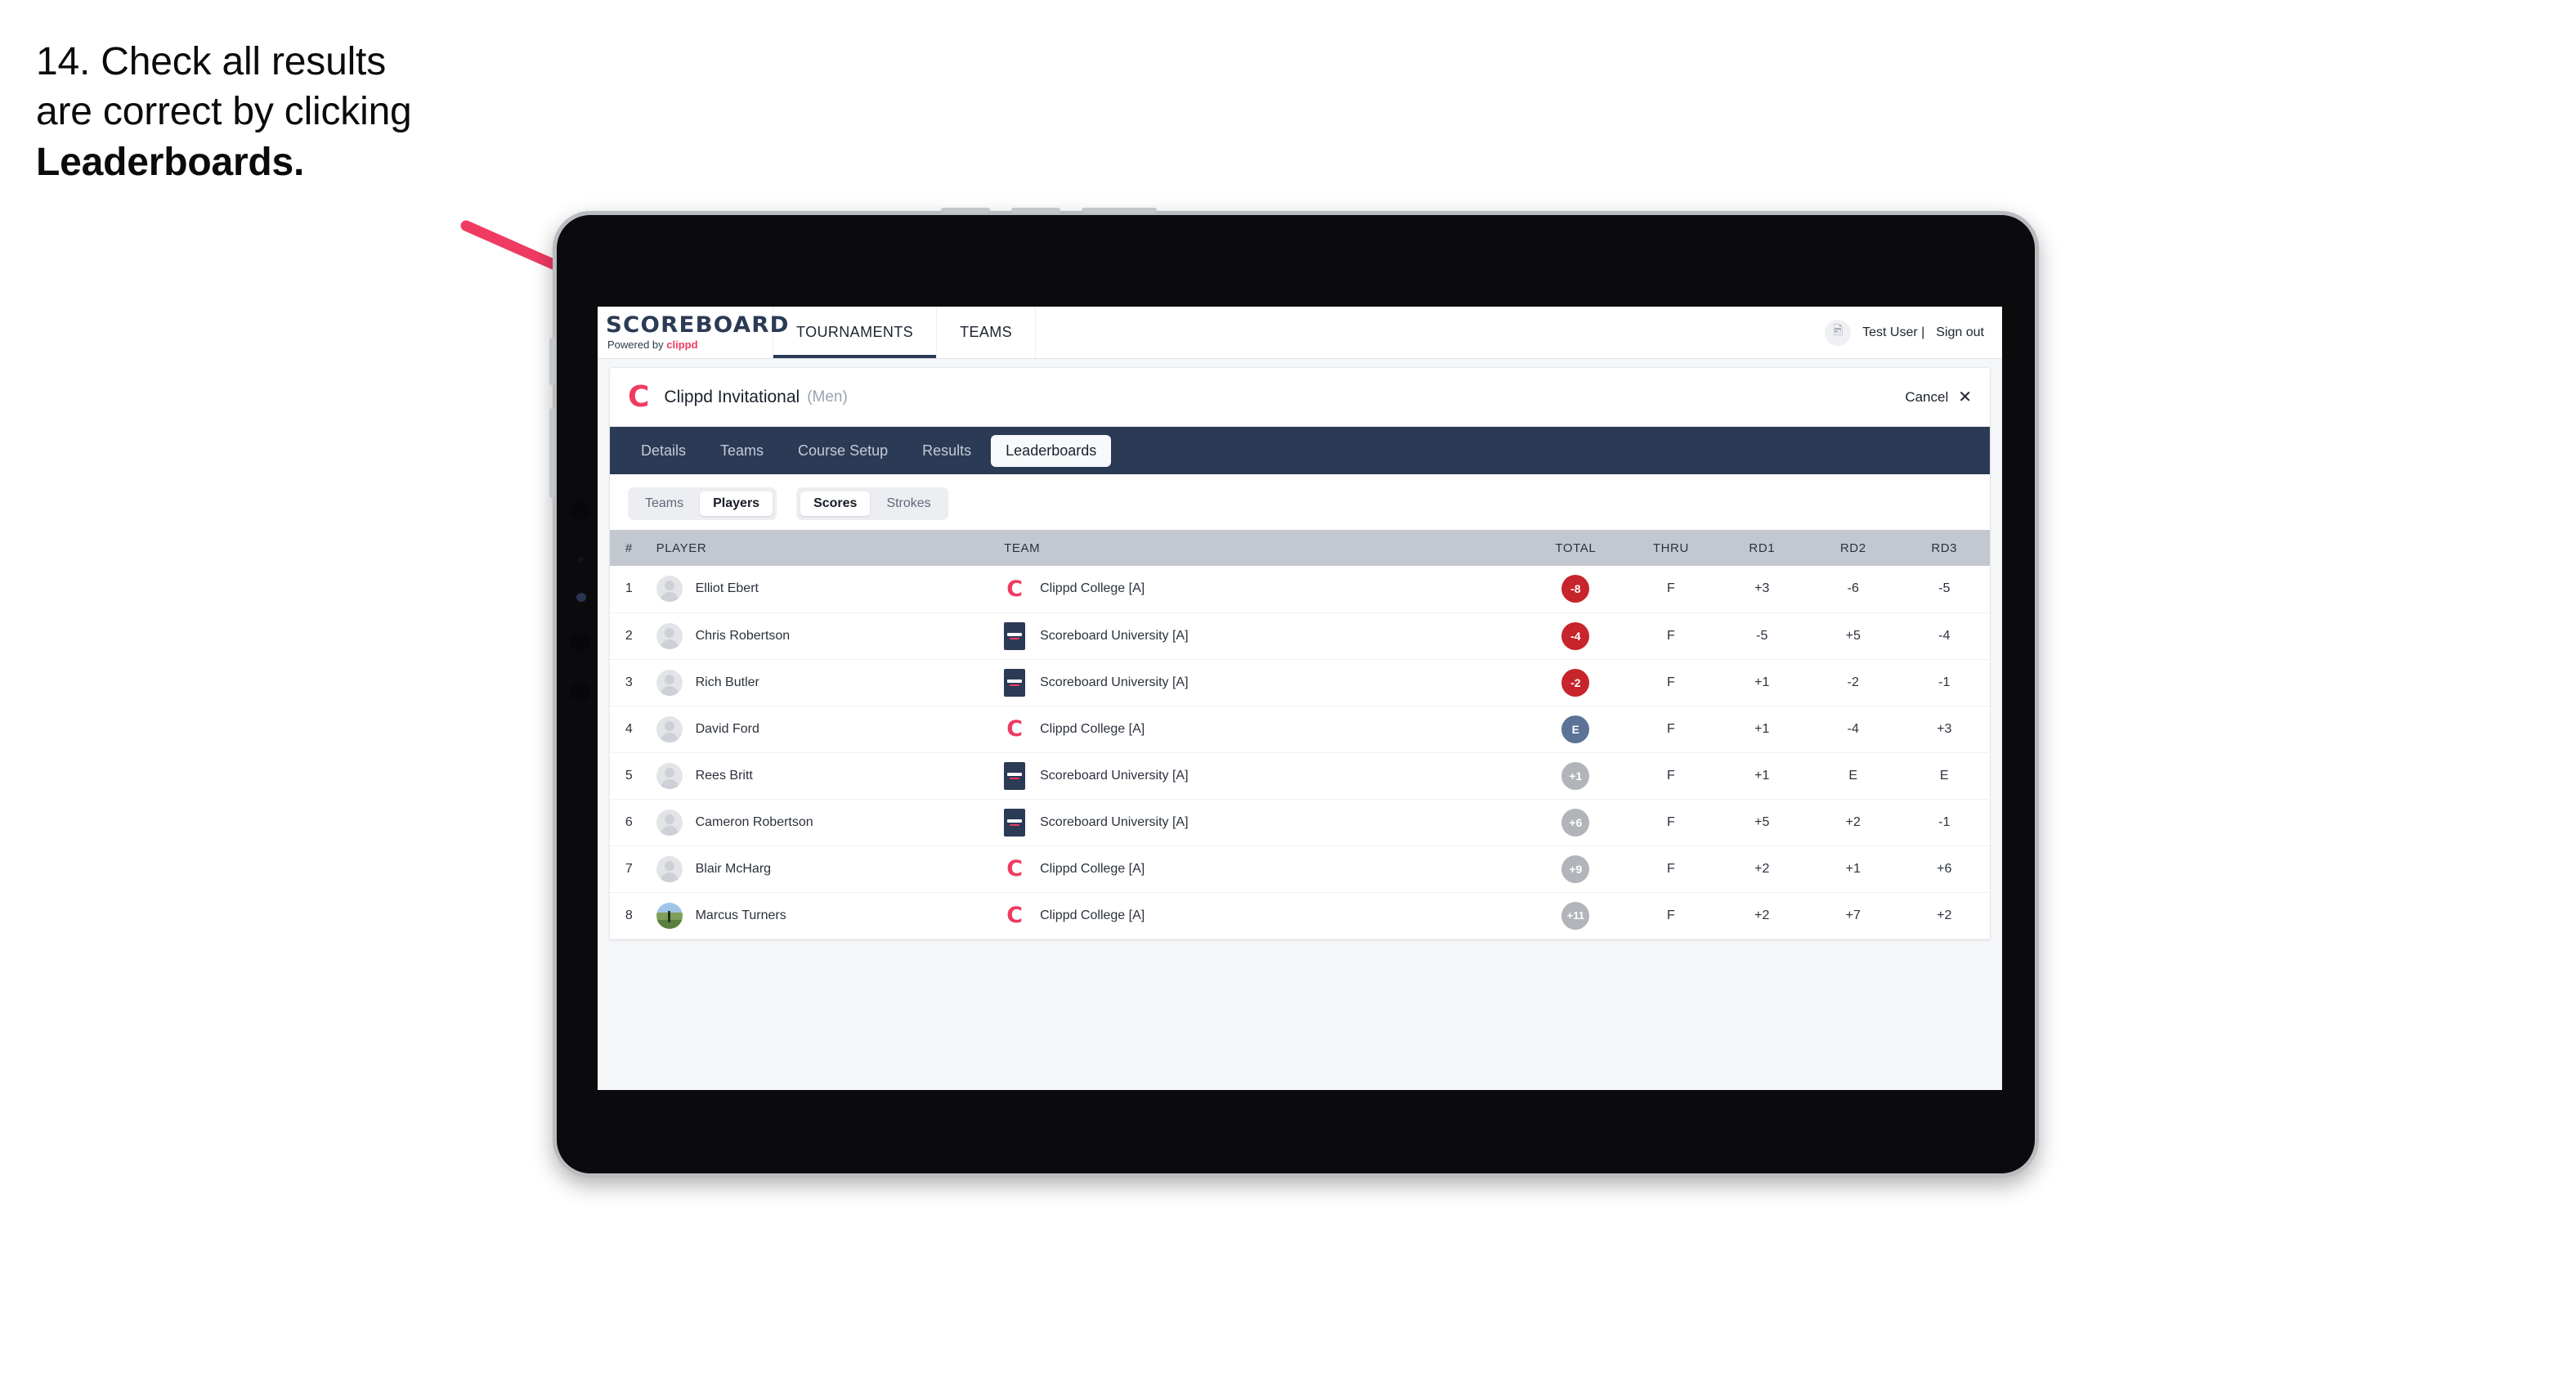 This screenshot has width=2576, height=1386. Describe the element at coordinates (1965, 397) in the screenshot. I see `close-icon: ✕` at that location.